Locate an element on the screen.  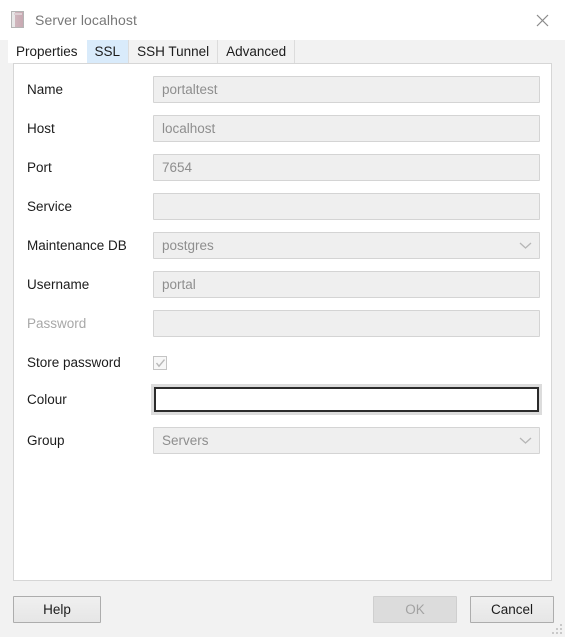
row-host: Host localhost is located at coordinates (282, 128).